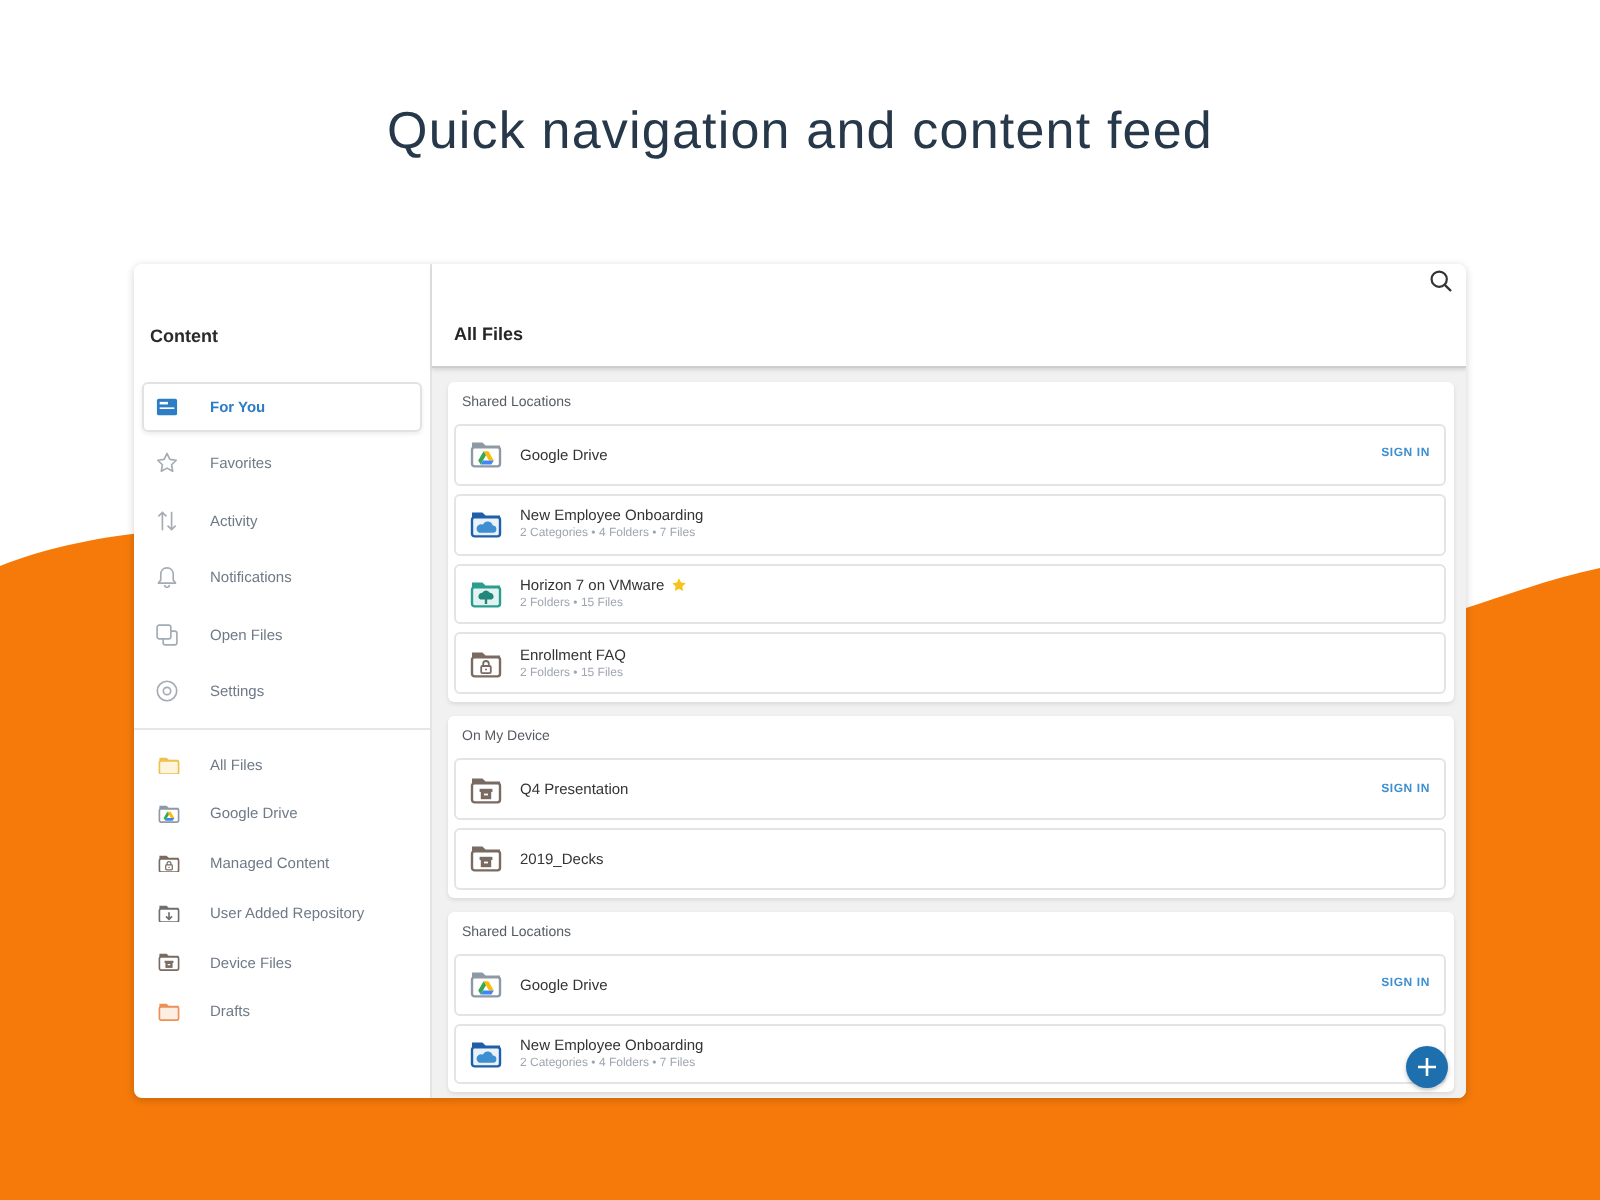 The height and width of the screenshot is (1200, 1600). What do you see at coordinates (1441, 281) in the screenshot?
I see `search-icon` at bounding box center [1441, 281].